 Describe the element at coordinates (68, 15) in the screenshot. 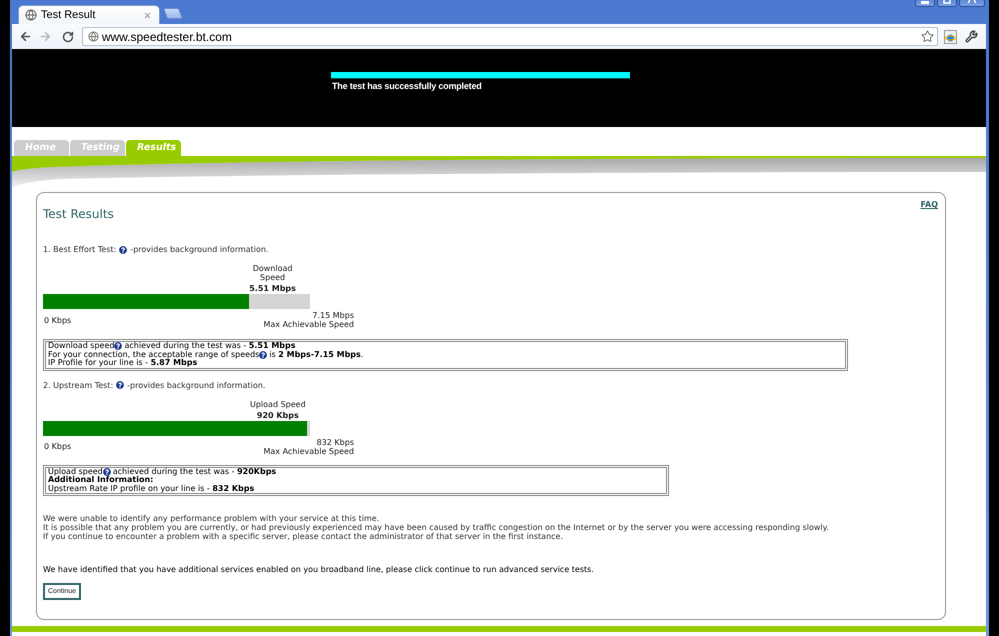

I see `tab-title: Test Result` at that location.